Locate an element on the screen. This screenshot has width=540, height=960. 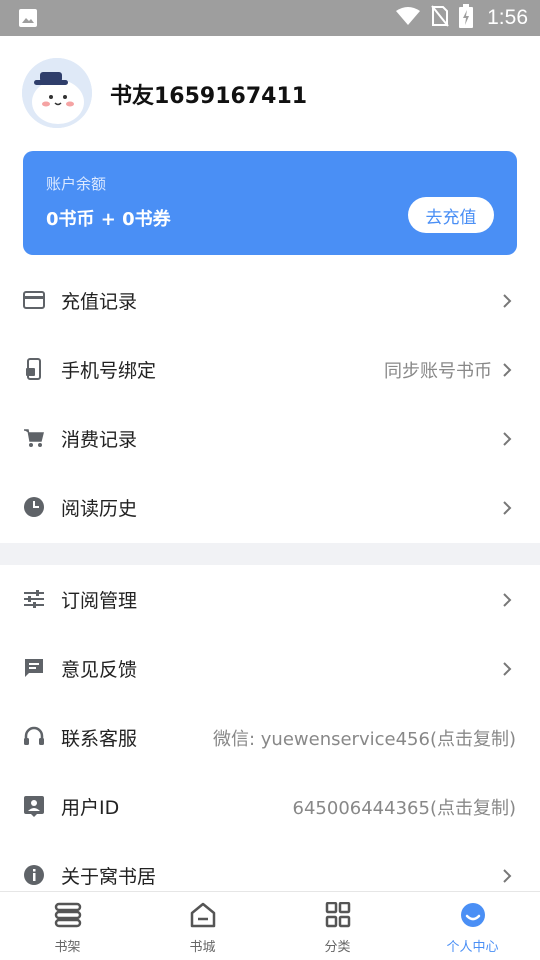
menu-label: 联系客服 is located at coordinates (99, 739).